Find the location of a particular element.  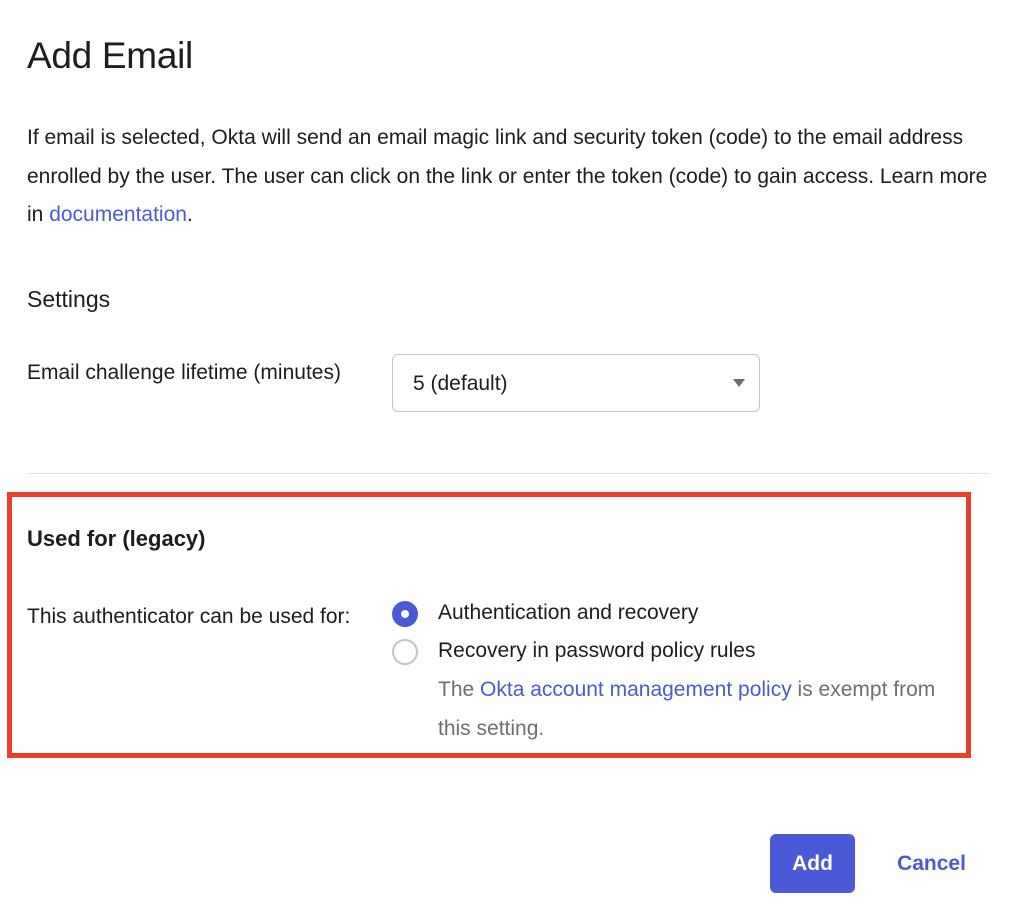

cancel-button: Cancel is located at coordinates (931, 863).